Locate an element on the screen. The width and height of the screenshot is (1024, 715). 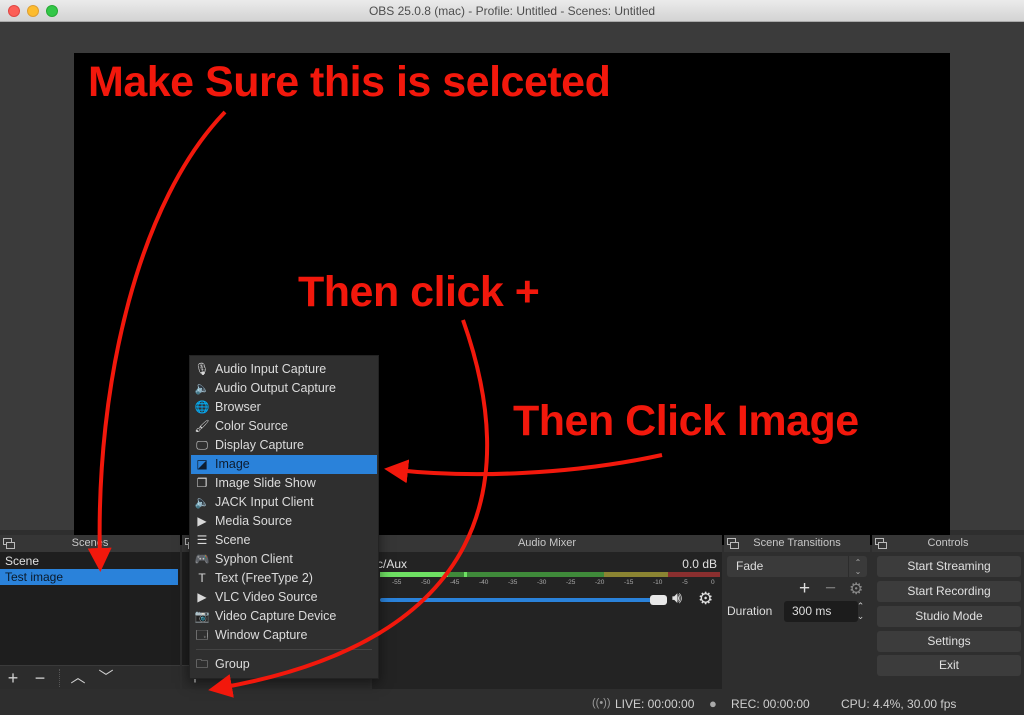
camera-icon: 📷 is located at coordinates (202, 616).